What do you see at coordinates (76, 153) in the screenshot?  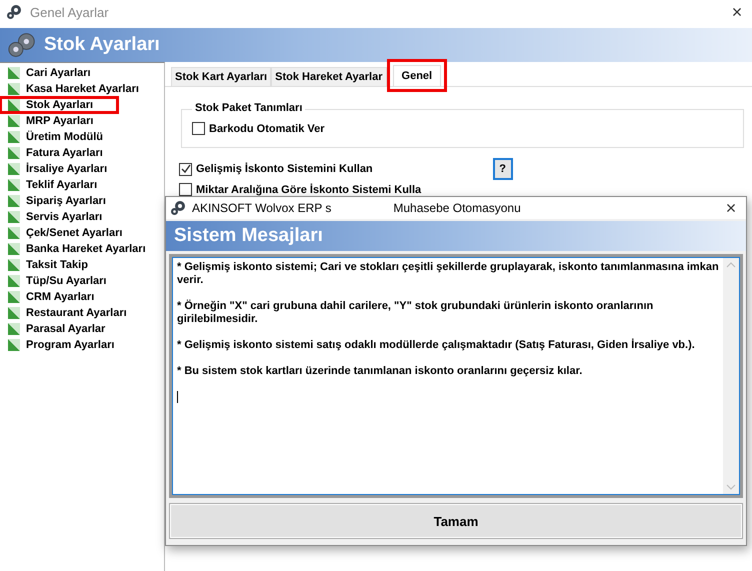 I see `sidebar-item: Fatura Ayarları` at bounding box center [76, 153].